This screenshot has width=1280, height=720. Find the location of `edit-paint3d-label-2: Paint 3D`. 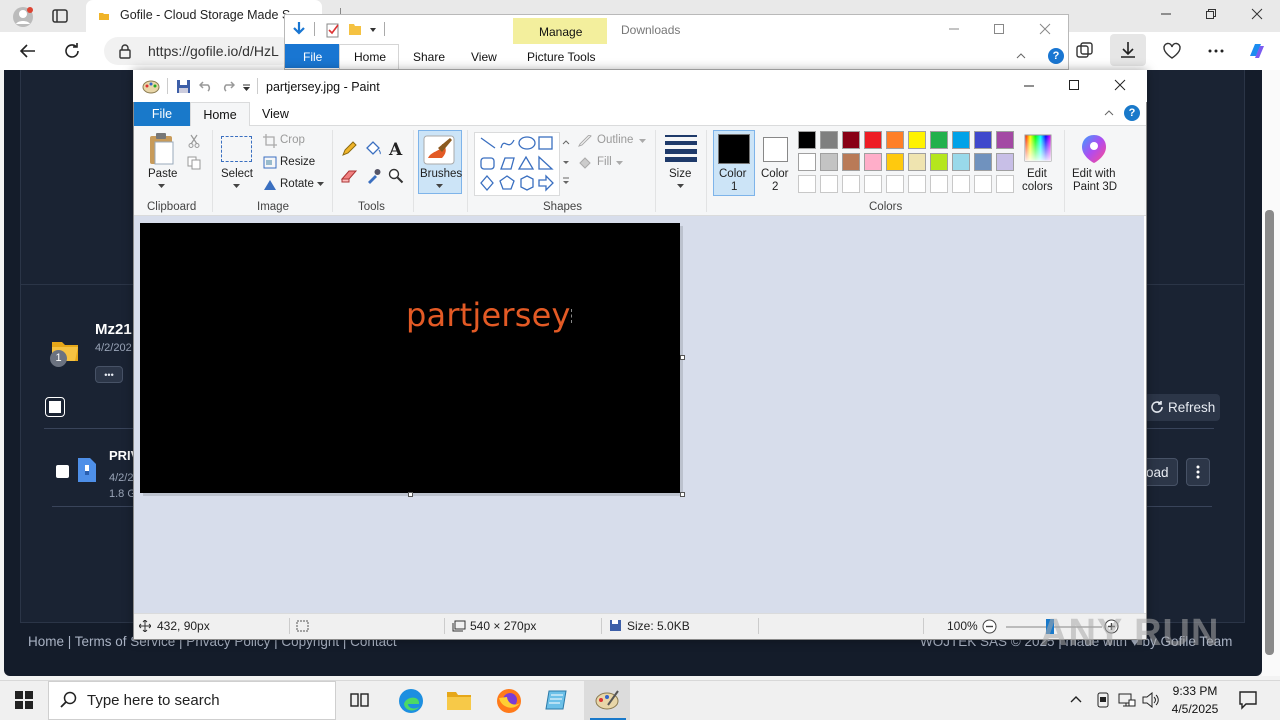

edit-paint3d-label-2: Paint 3D is located at coordinates (1095, 187).